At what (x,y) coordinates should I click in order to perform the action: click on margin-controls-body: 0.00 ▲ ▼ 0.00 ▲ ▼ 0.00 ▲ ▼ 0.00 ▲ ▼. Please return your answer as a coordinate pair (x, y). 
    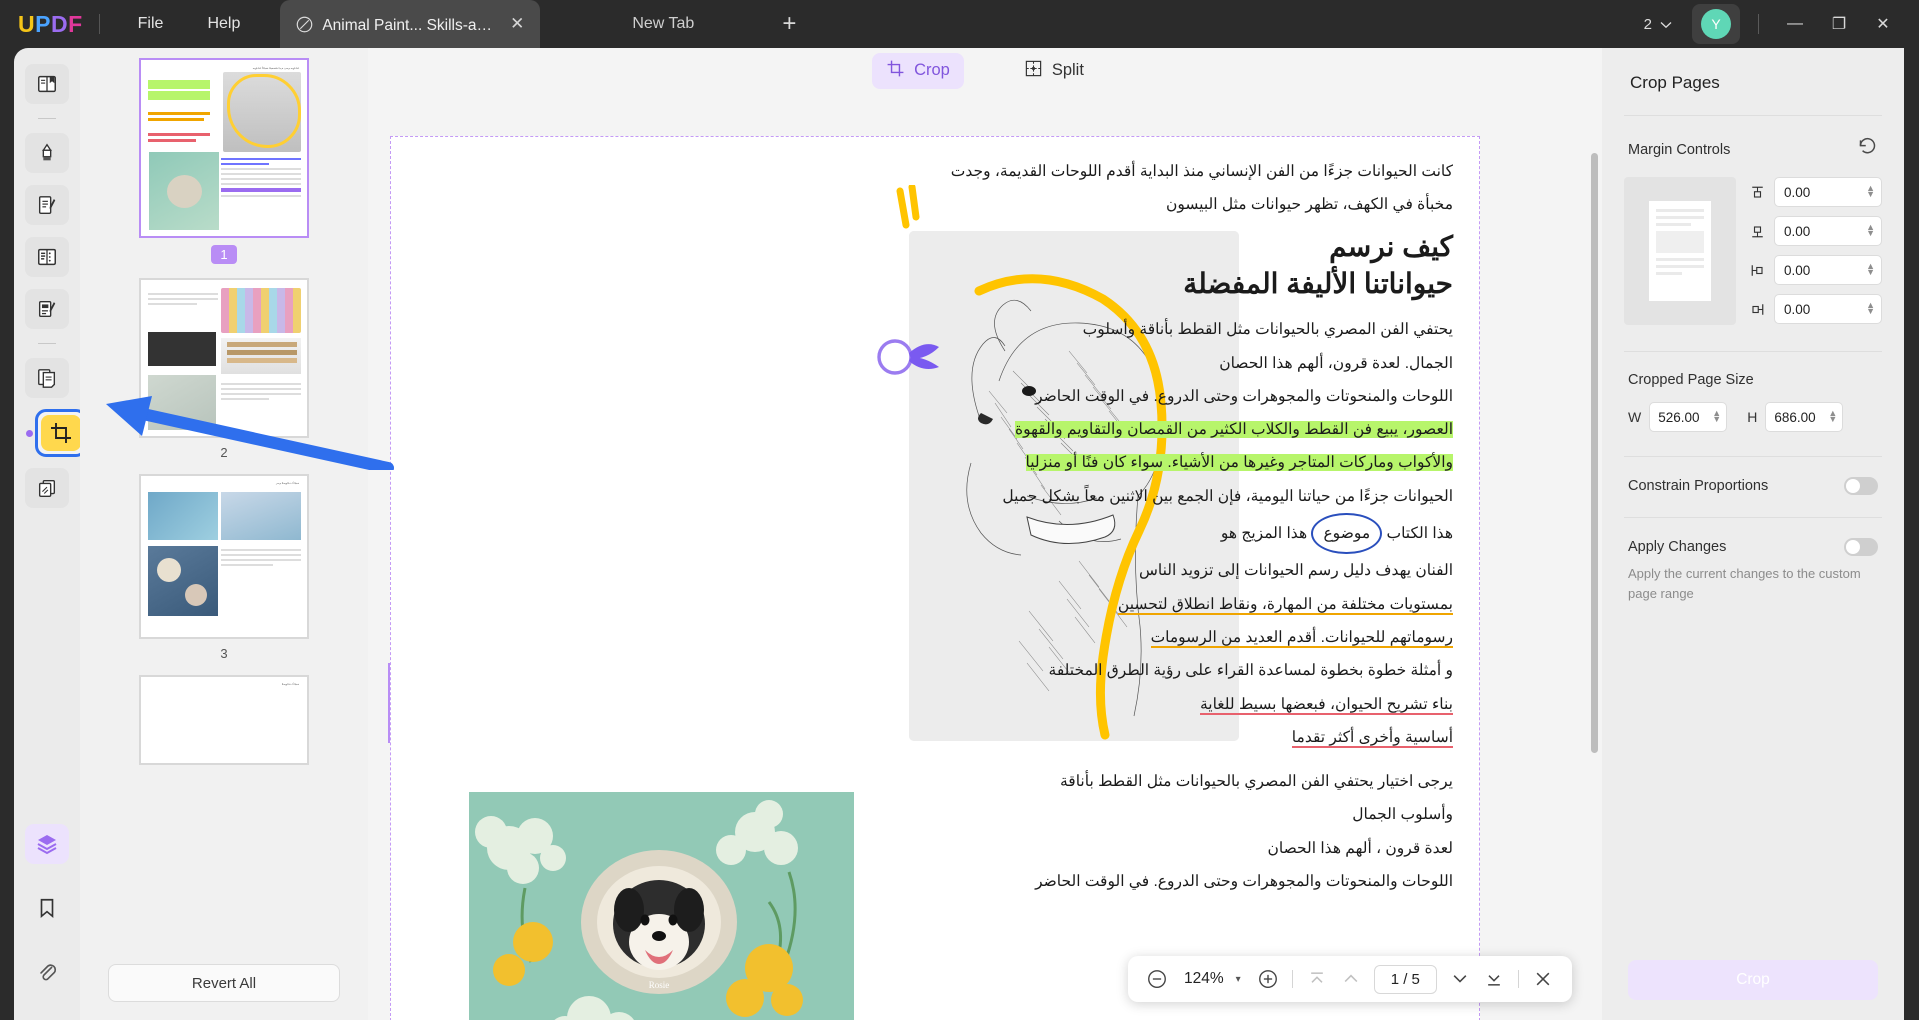
    Looking at the image, I should click on (1753, 244).